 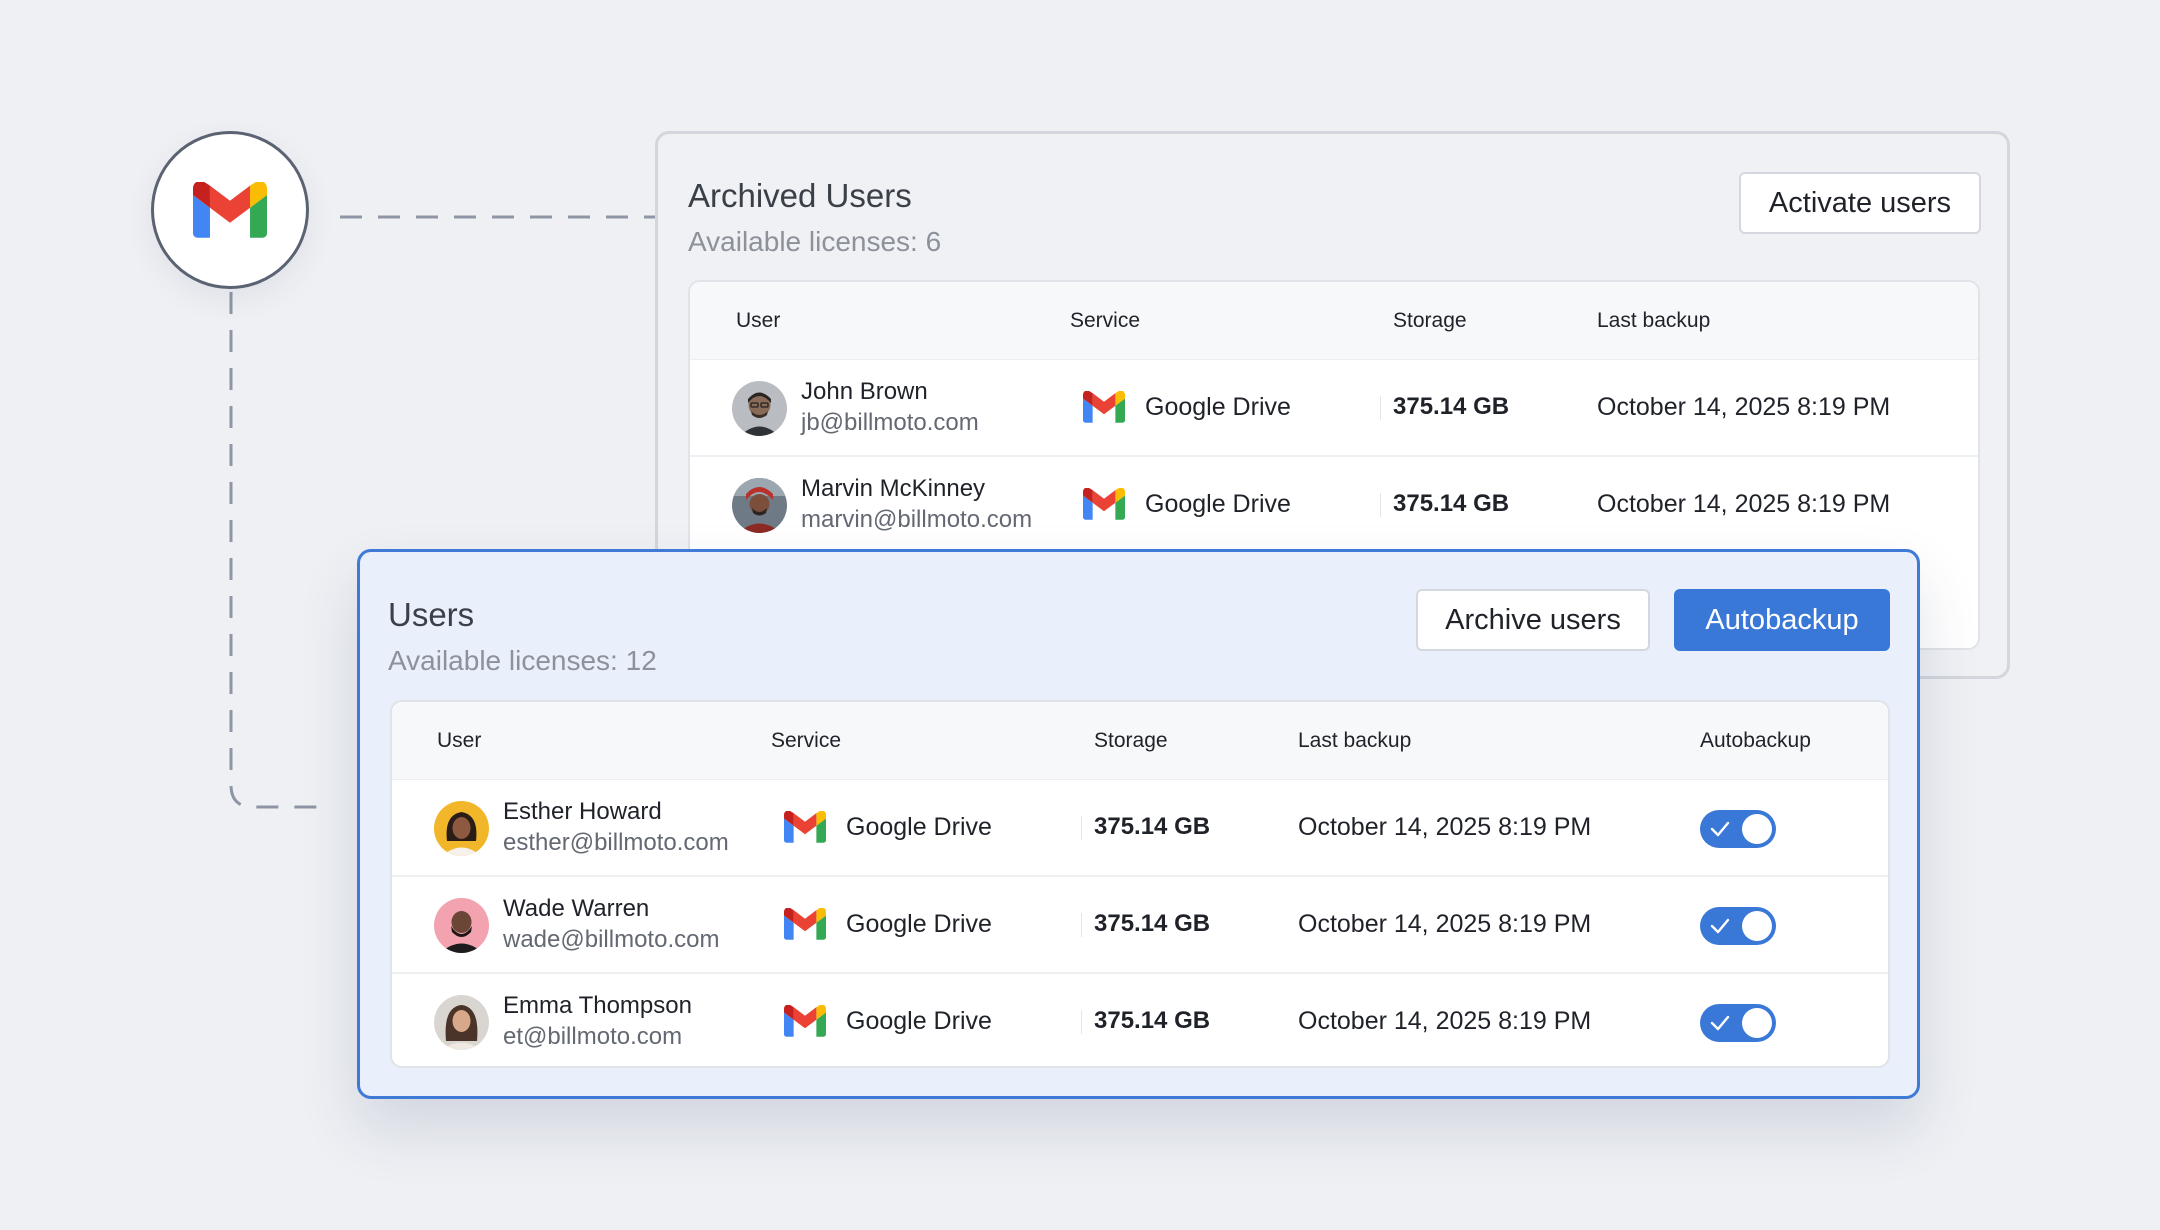 I want to click on column-header-autobackup: Autobackup, so click(x=1755, y=741).